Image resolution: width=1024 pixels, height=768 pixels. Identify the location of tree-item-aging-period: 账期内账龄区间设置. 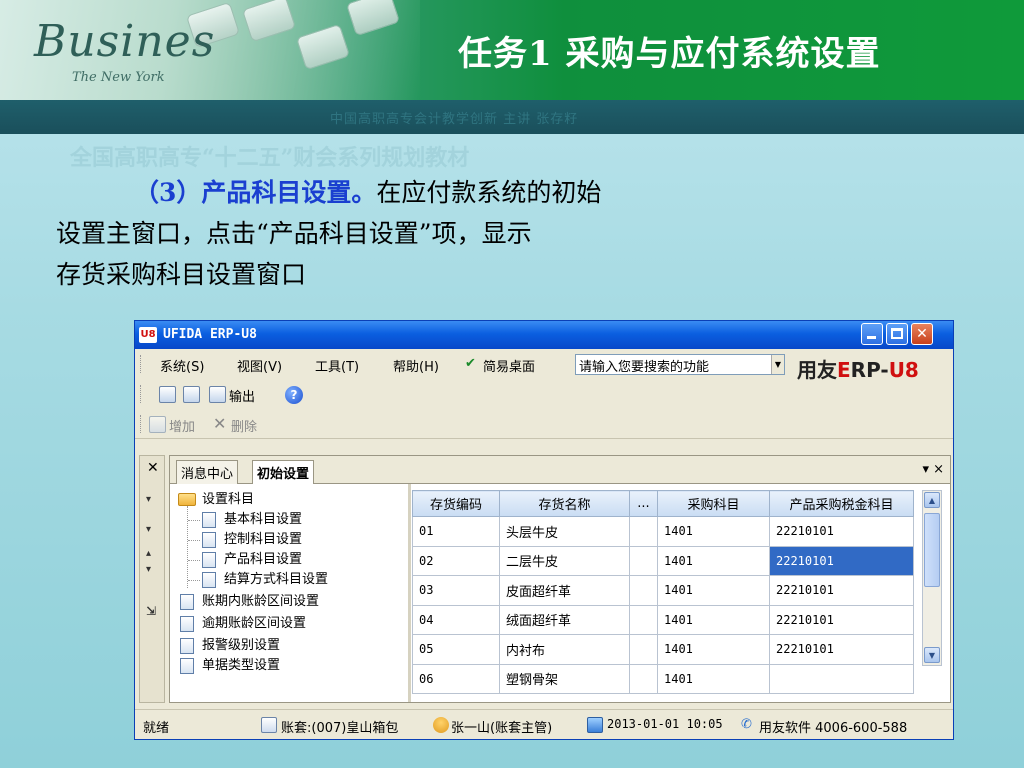
(249, 602).